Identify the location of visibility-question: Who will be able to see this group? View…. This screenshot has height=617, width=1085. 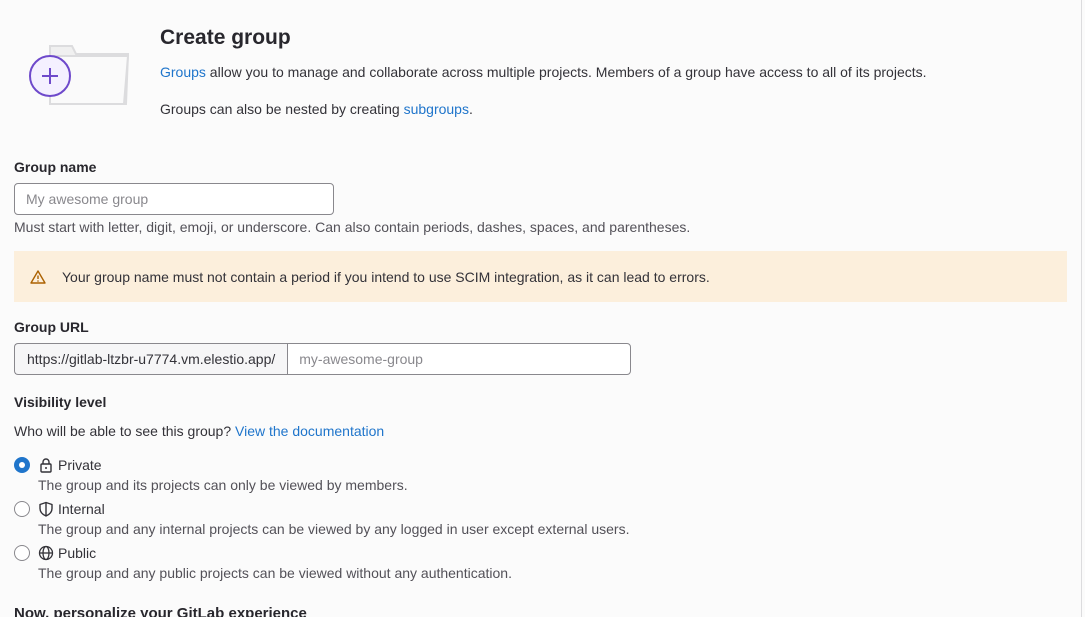
(199, 431).